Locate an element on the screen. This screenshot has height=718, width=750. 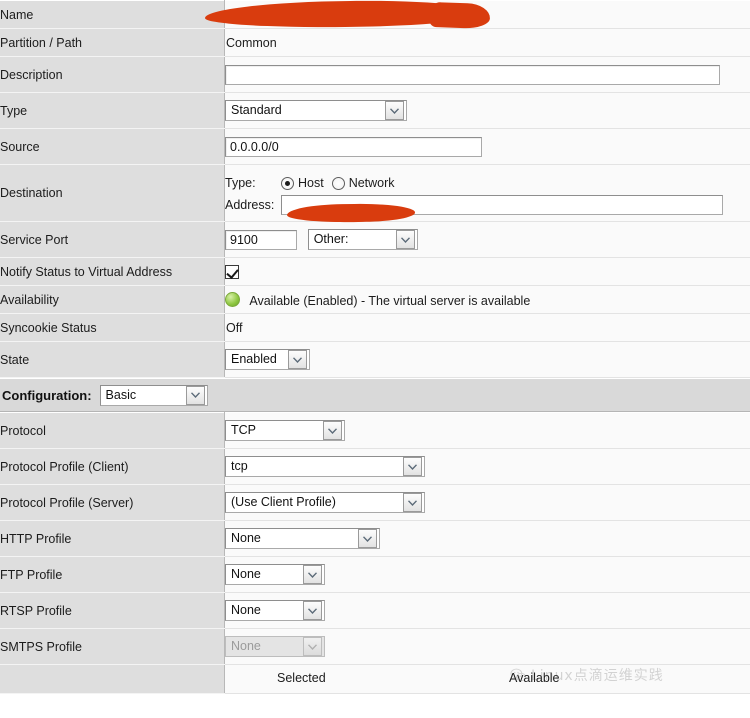
ftp-profile-select: None is located at coordinates (275, 574).